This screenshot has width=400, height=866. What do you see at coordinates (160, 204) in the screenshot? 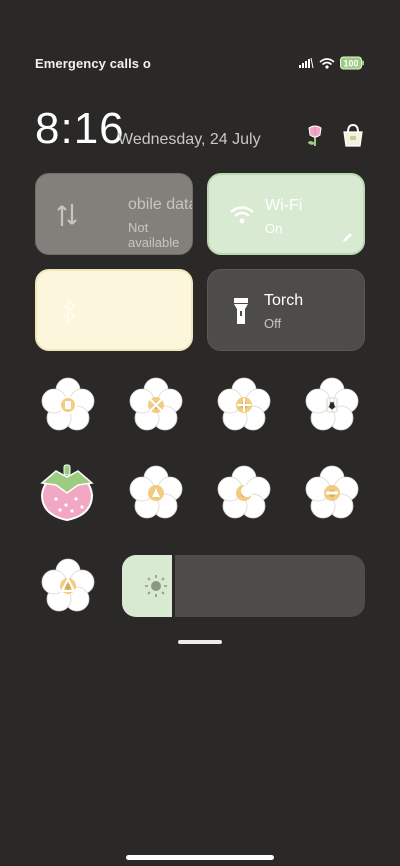
I see `mobile-data-label: obile data` at bounding box center [160, 204].